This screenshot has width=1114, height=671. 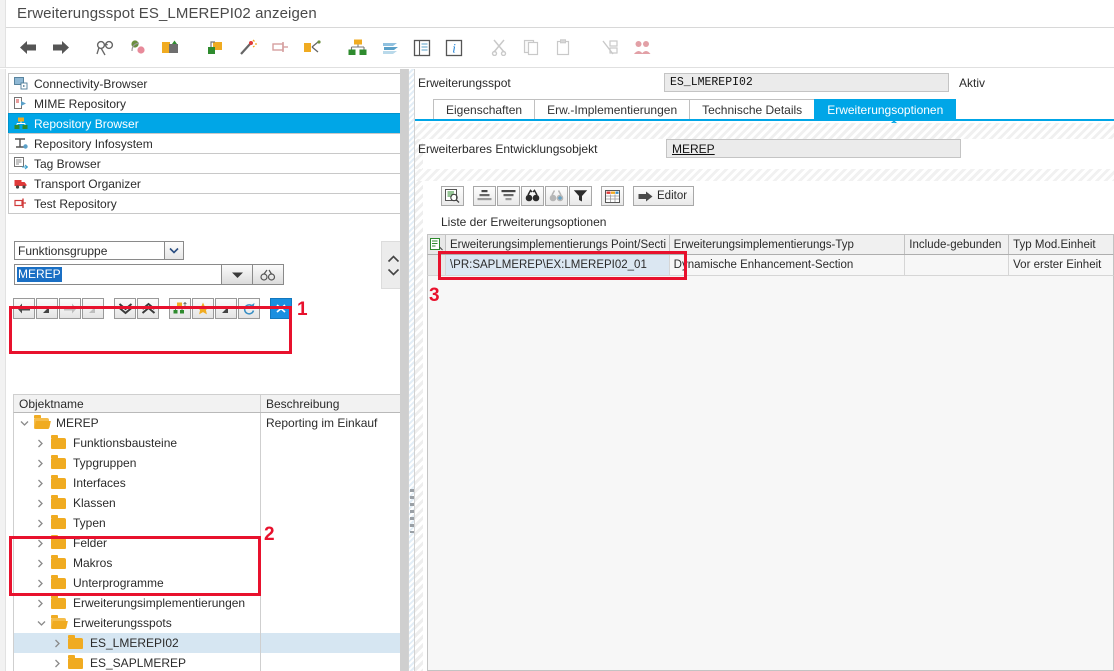 I want to click on stack-icon, so click(x=390, y=48).